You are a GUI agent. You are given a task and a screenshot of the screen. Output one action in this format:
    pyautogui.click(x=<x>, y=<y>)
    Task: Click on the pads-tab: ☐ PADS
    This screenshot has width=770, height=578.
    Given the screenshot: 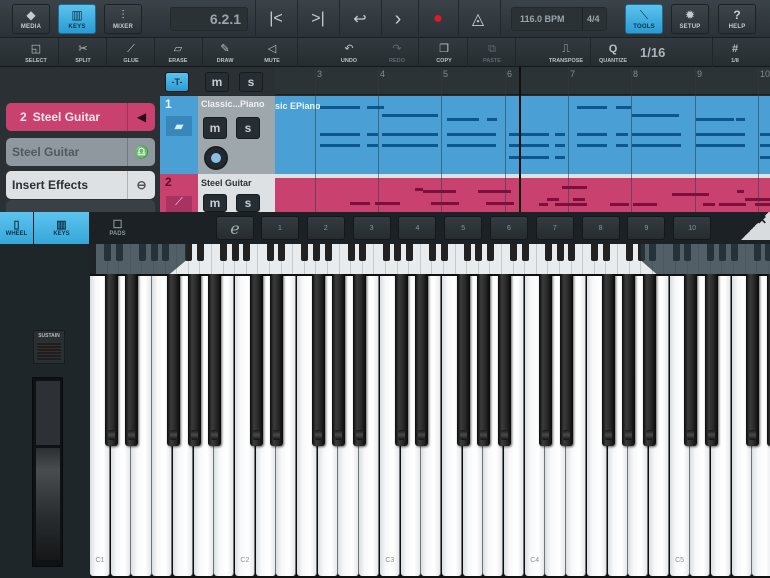 What is the action you would take?
    pyautogui.click(x=117, y=228)
    